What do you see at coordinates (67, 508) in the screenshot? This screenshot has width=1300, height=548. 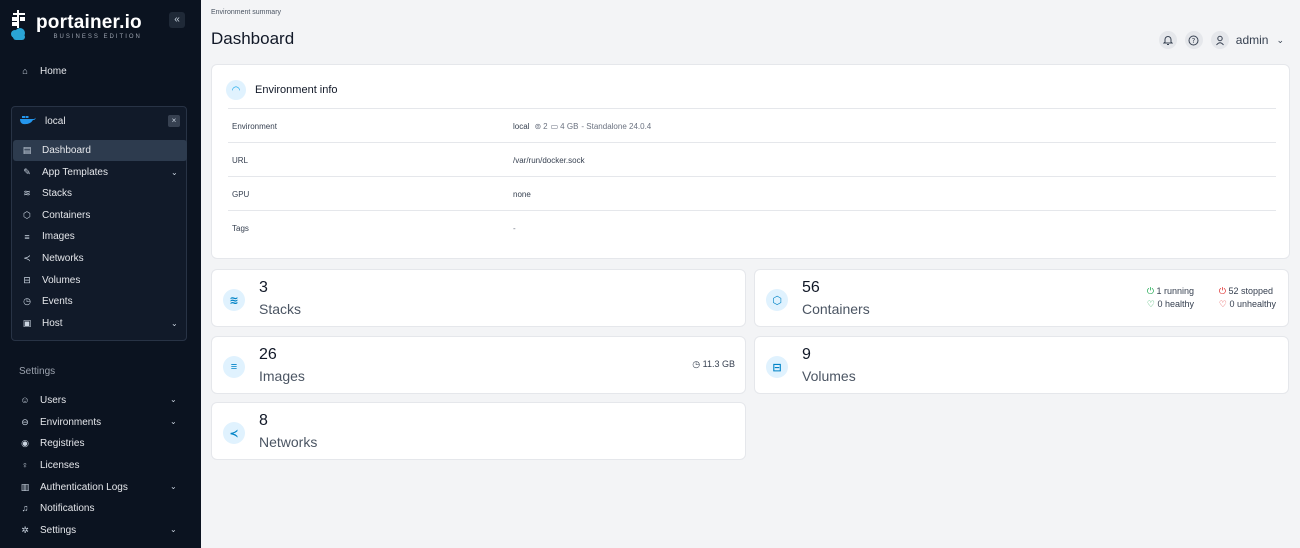 I see `sidebar-item-label: Notifications` at bounding box center [67, 508].